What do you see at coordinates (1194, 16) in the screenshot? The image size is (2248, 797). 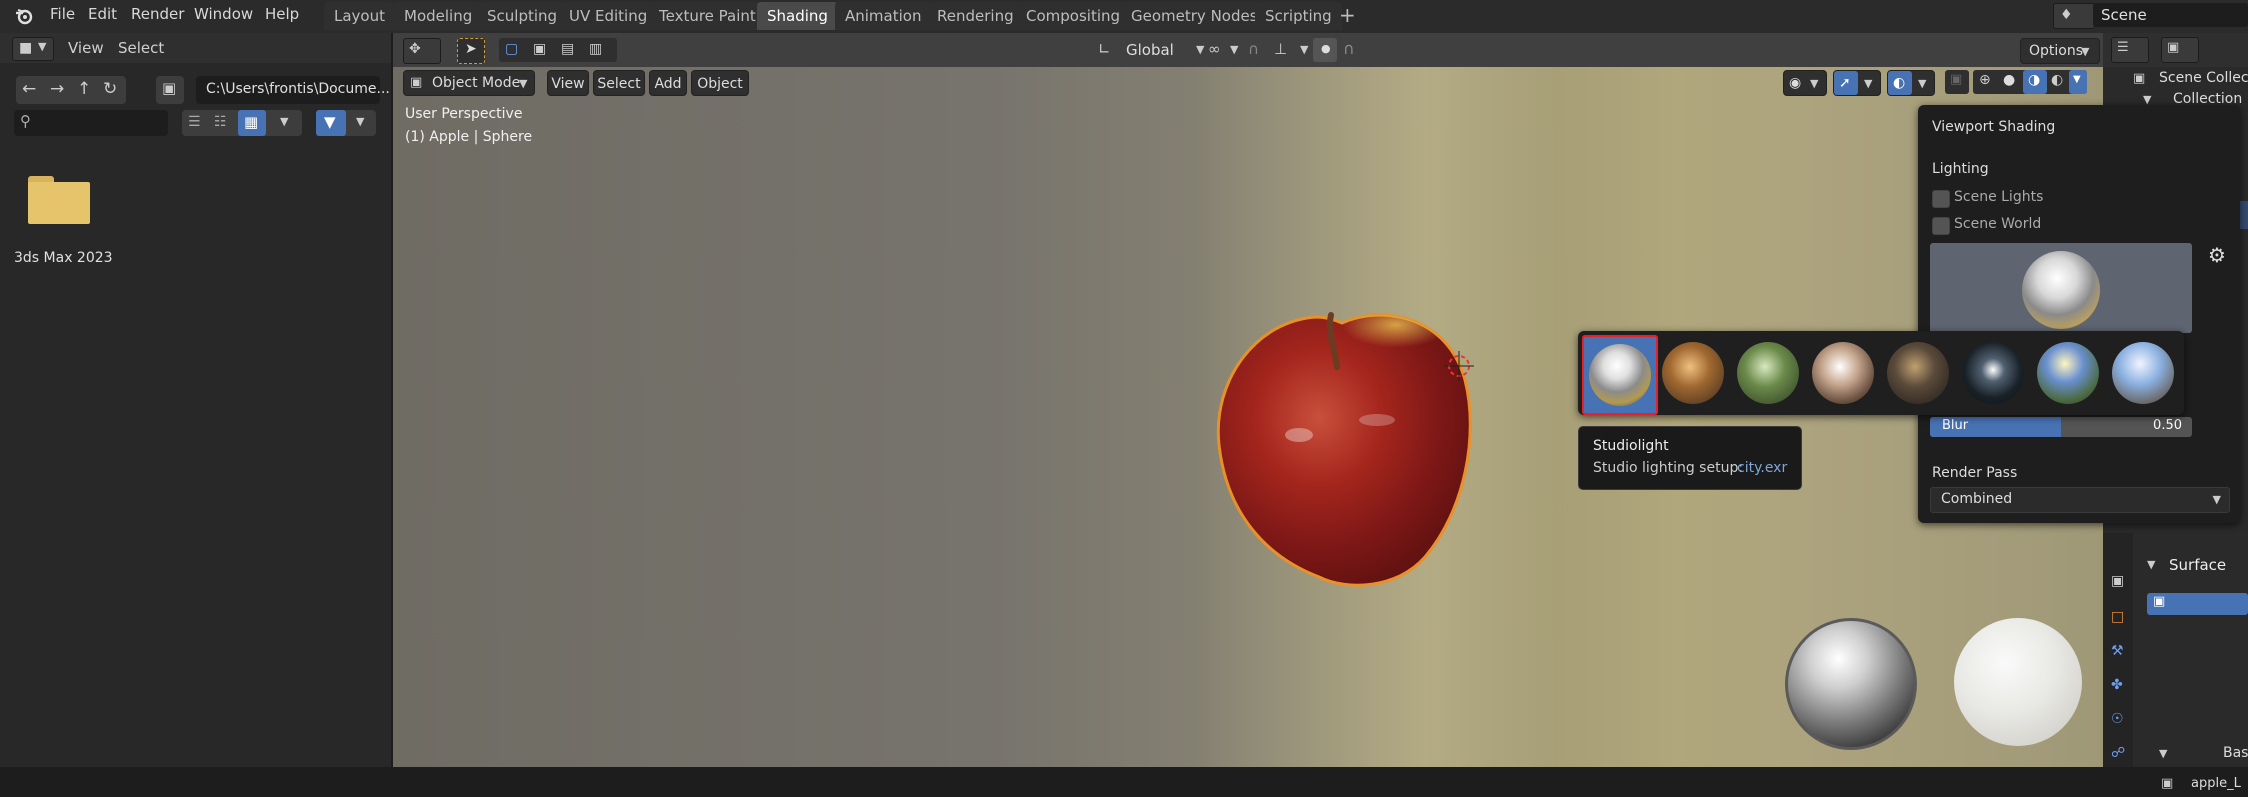 I see `tab-geometry-nodes: Geometry Nodes` at bounding box center [1194, 16].